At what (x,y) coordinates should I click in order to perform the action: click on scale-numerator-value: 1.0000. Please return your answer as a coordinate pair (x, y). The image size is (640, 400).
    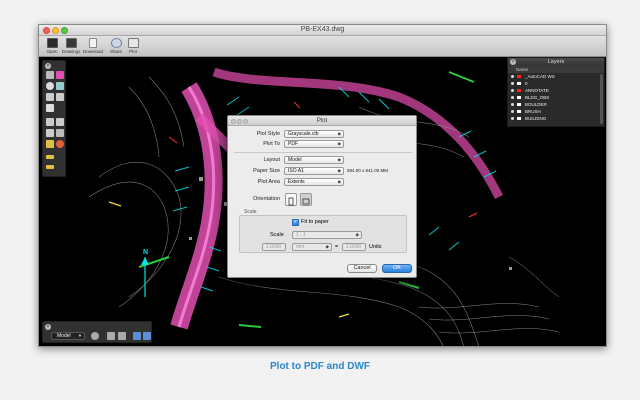
    Looking at the image, I should click on (274, 247).